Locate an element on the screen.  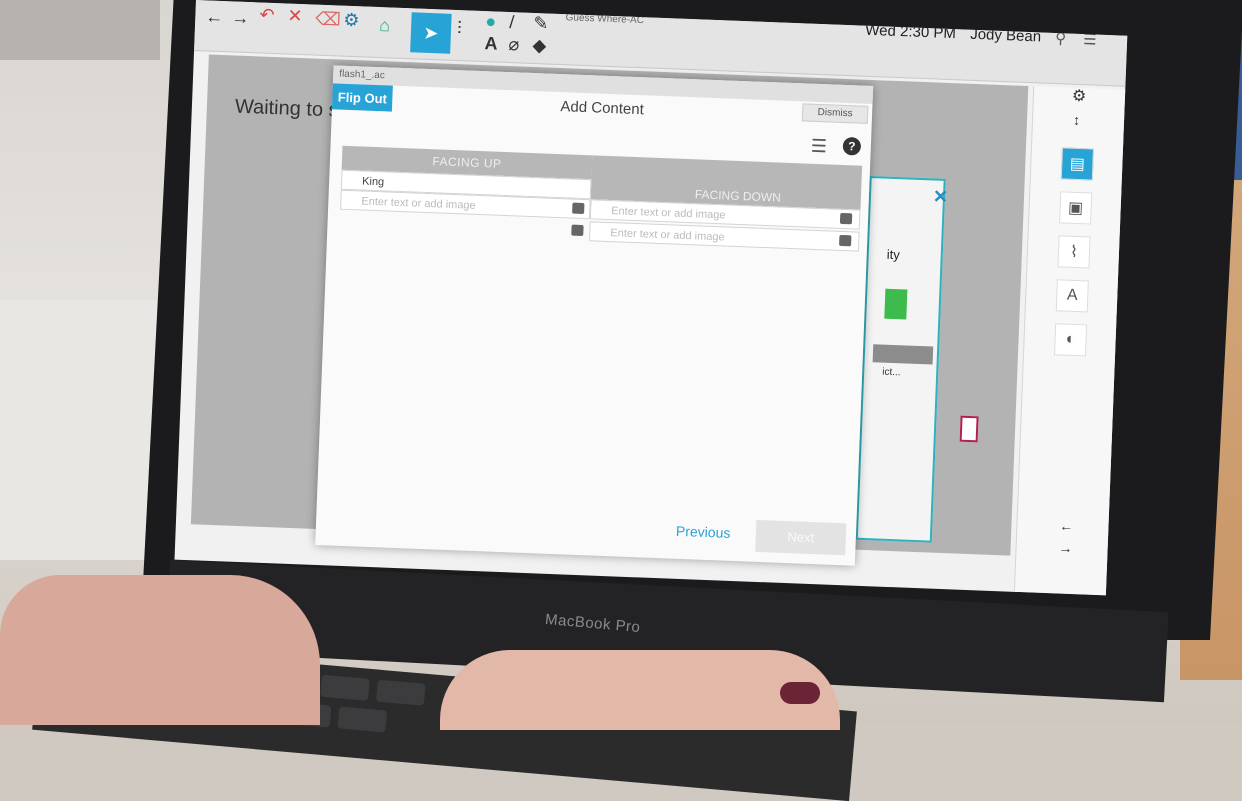
help-icon: ? is located at coordinates (852, 146).